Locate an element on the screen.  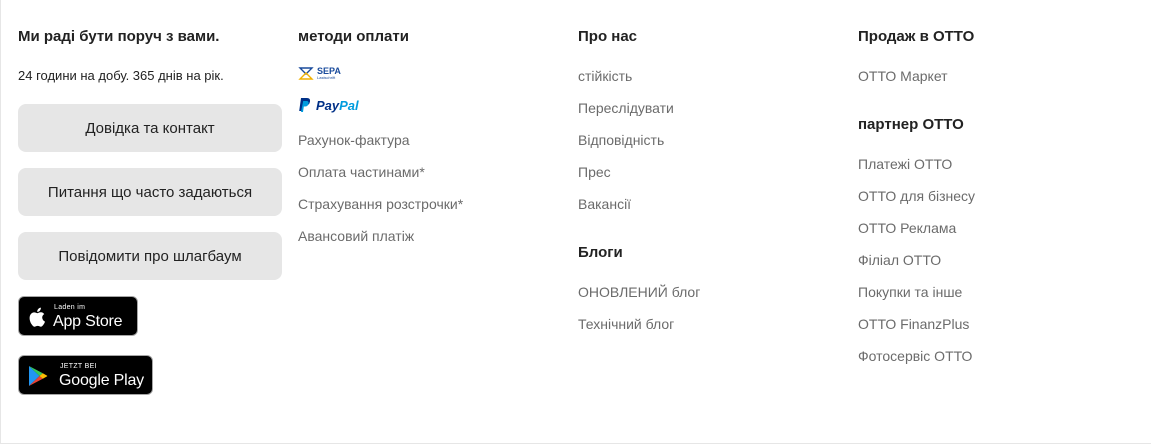
partner-link-shopping: Покупки та інше is located at coordinates (910, 292).